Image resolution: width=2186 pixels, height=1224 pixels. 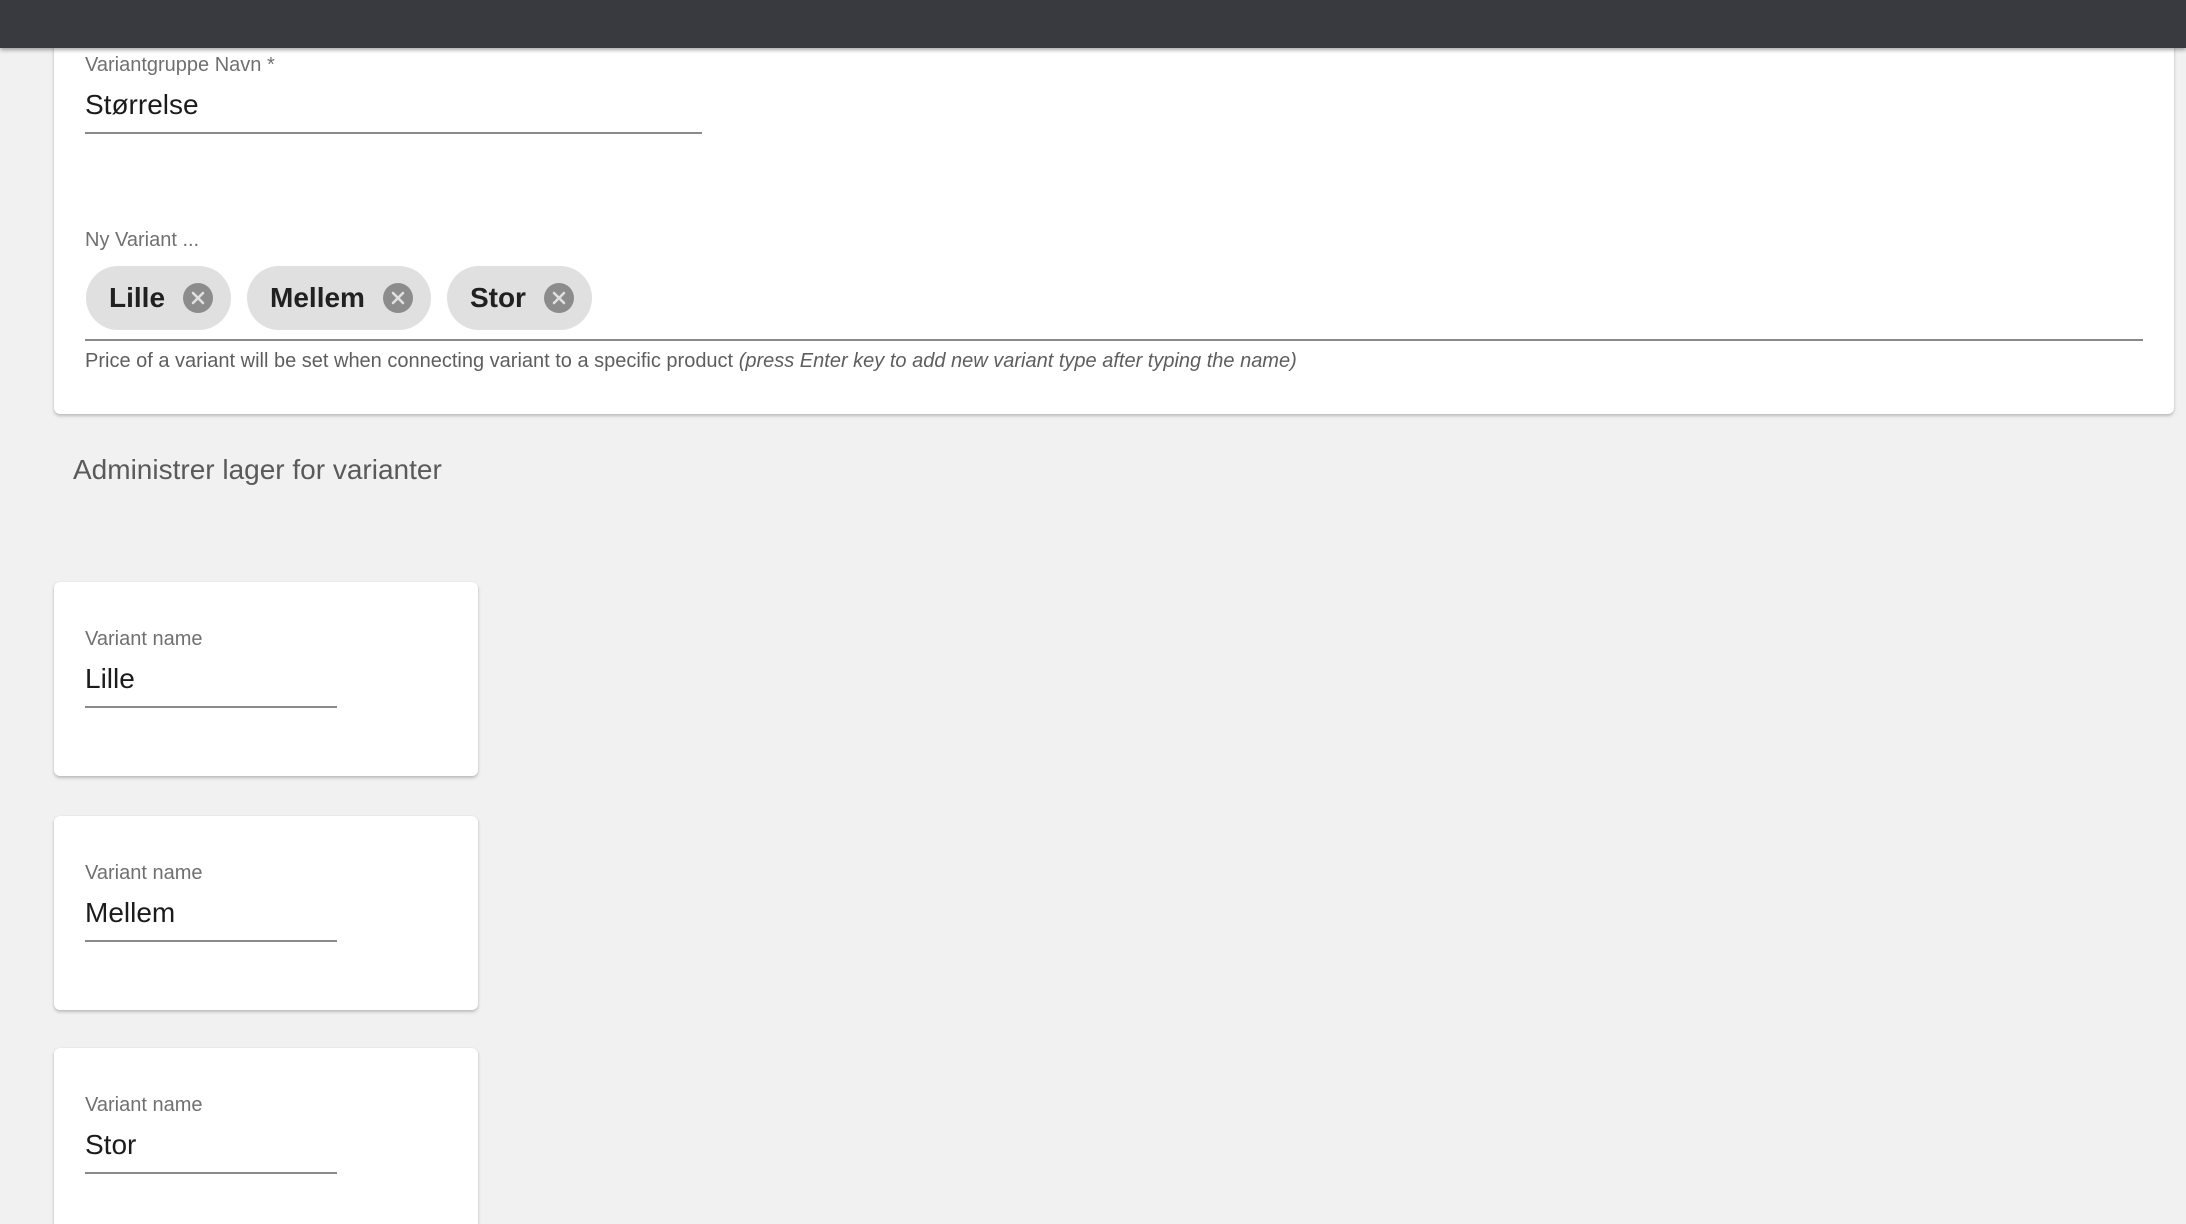 What do you see at coordinates (257, 469) in the screenshot?
I see `inventory-section-title: Administrer lager for varianter` at bounding box center [257, 469].